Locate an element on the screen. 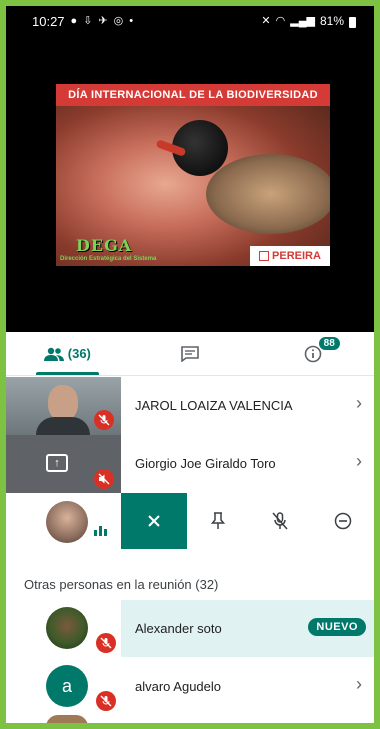 This screenshot has height=729, width=380. pin-icon is located at coordinates (218, 520).